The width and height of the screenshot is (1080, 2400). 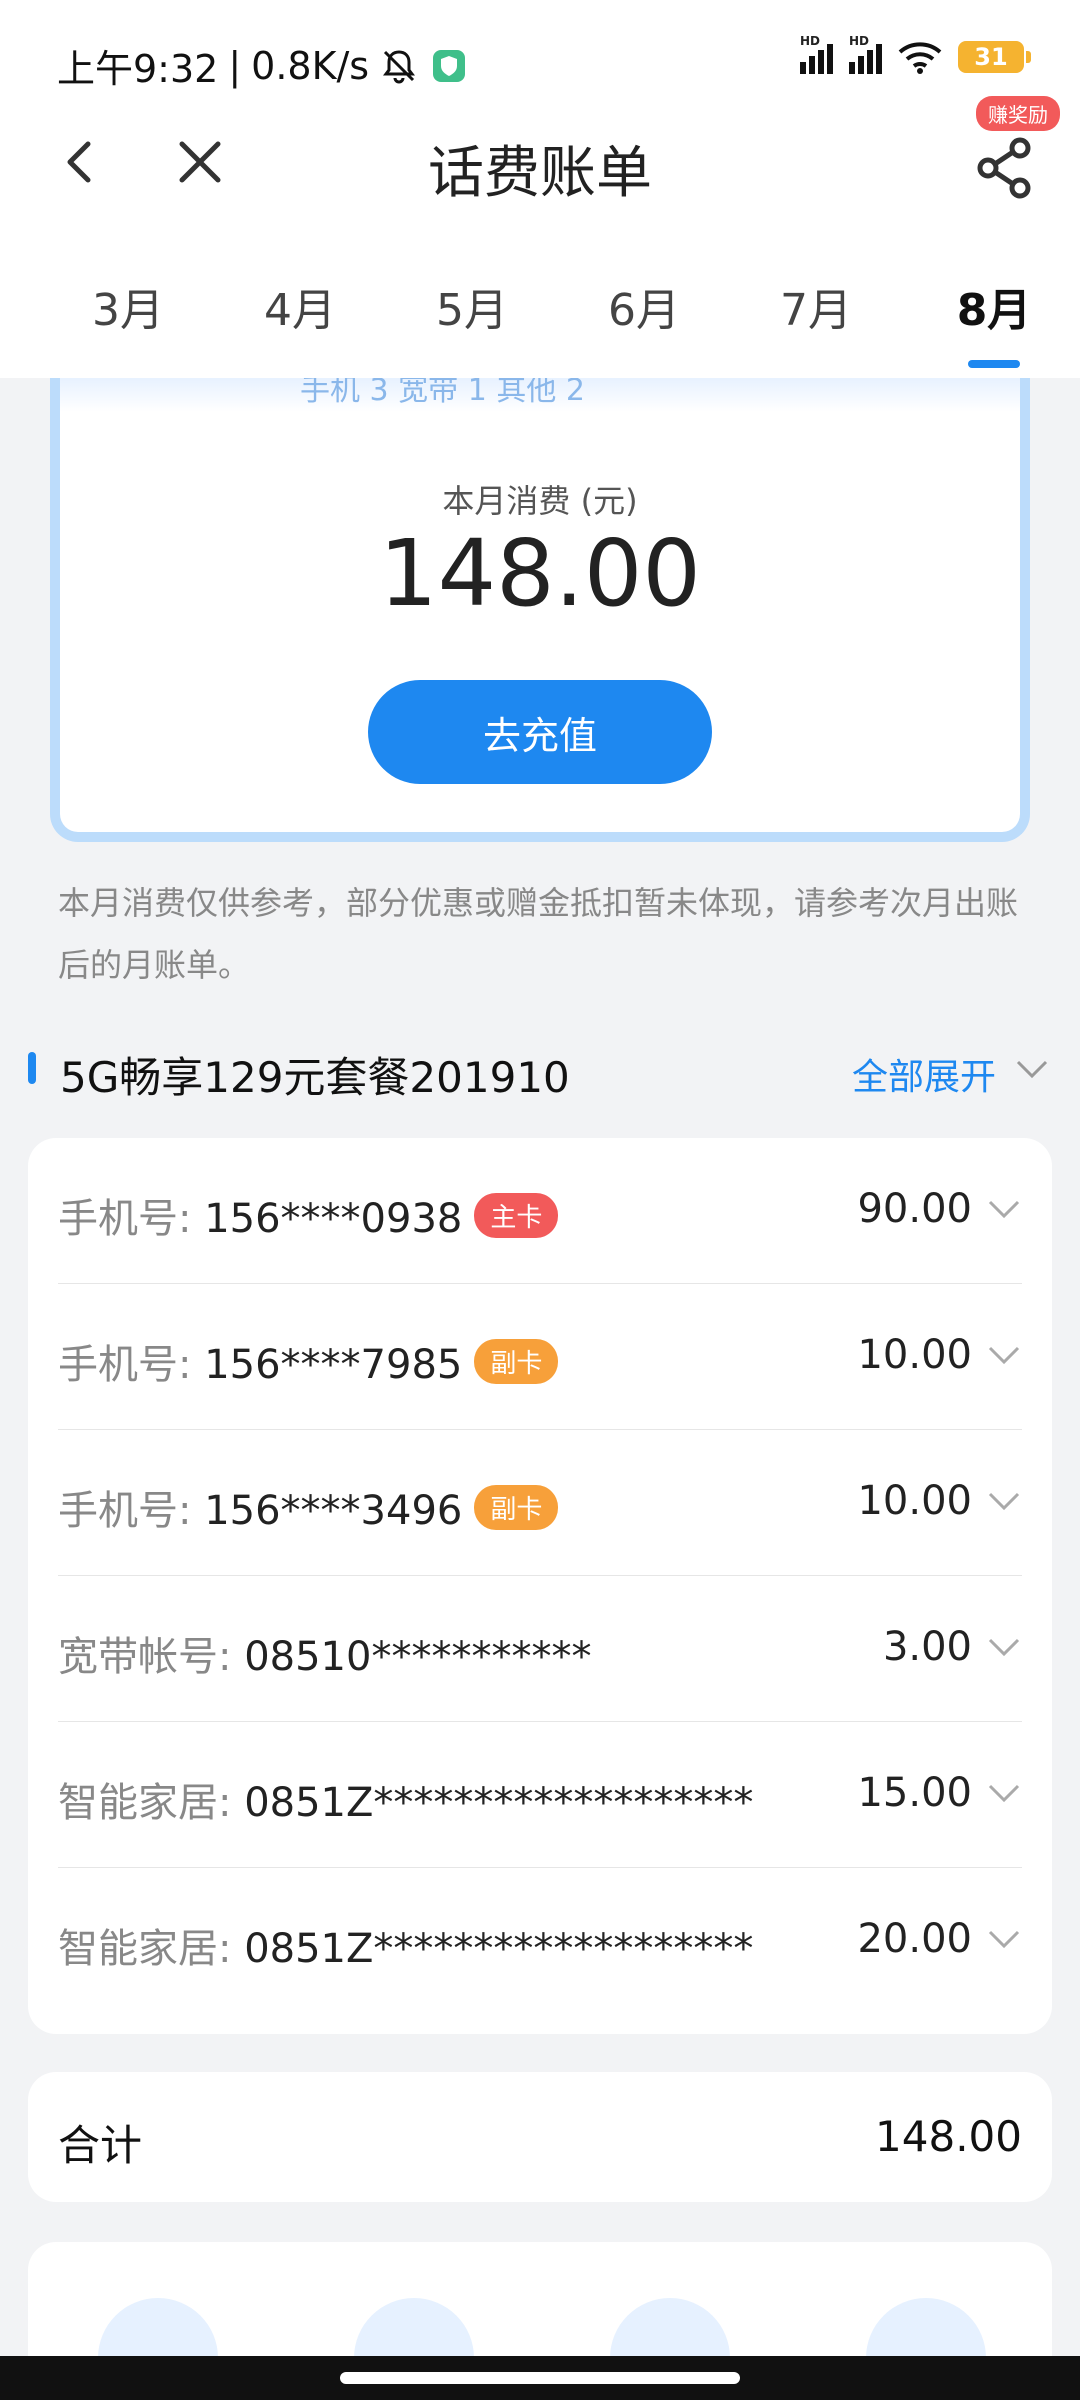 I want to click on item-amount: 15.00, so click(x=914, y=1793).